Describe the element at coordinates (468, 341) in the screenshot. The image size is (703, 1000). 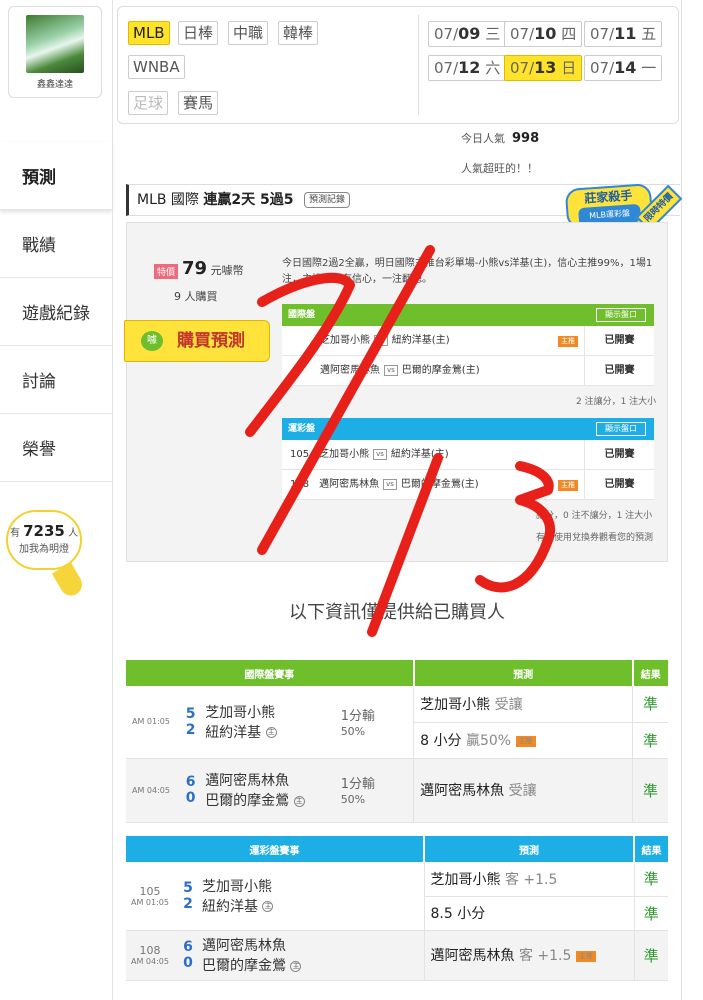
I see `list-item: 芝加哥小熊 vs 紐約洋基(主) 主推 已開賽` at that location.